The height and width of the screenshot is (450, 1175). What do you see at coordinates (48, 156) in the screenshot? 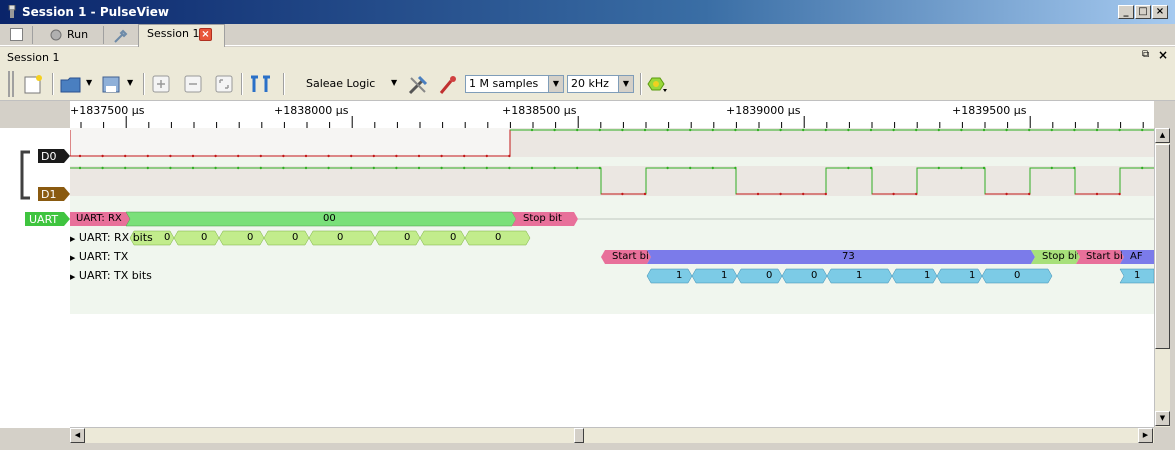
I see `d0-channel-label: D0` at bounding box center [48, 156].